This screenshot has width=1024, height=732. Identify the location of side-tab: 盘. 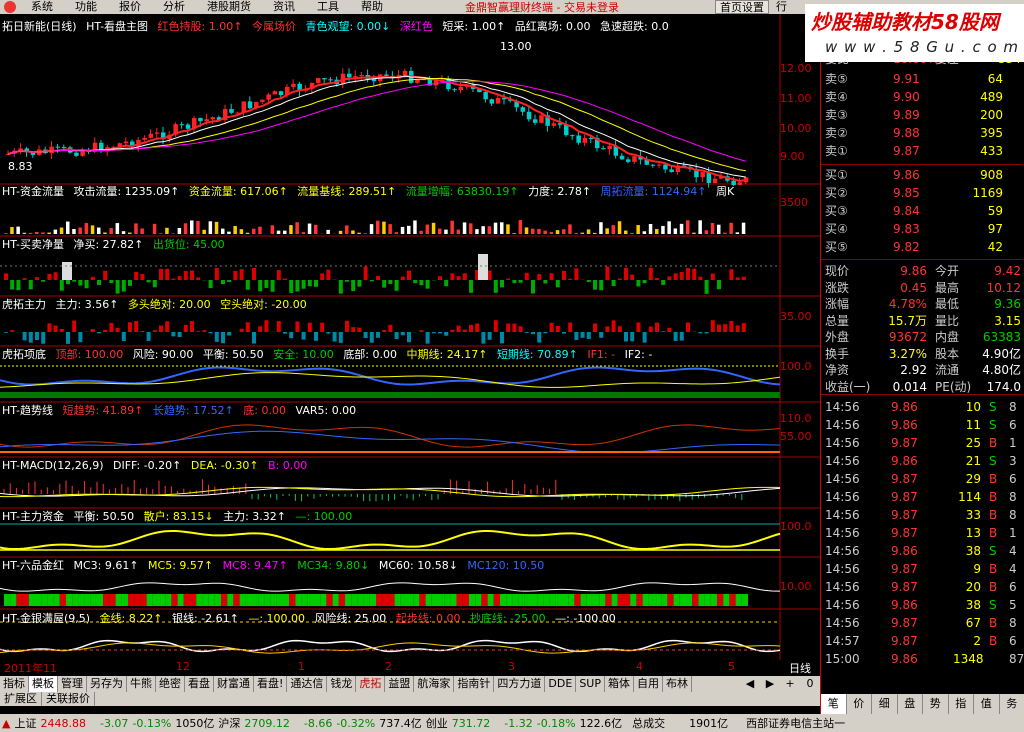
(910, 704).